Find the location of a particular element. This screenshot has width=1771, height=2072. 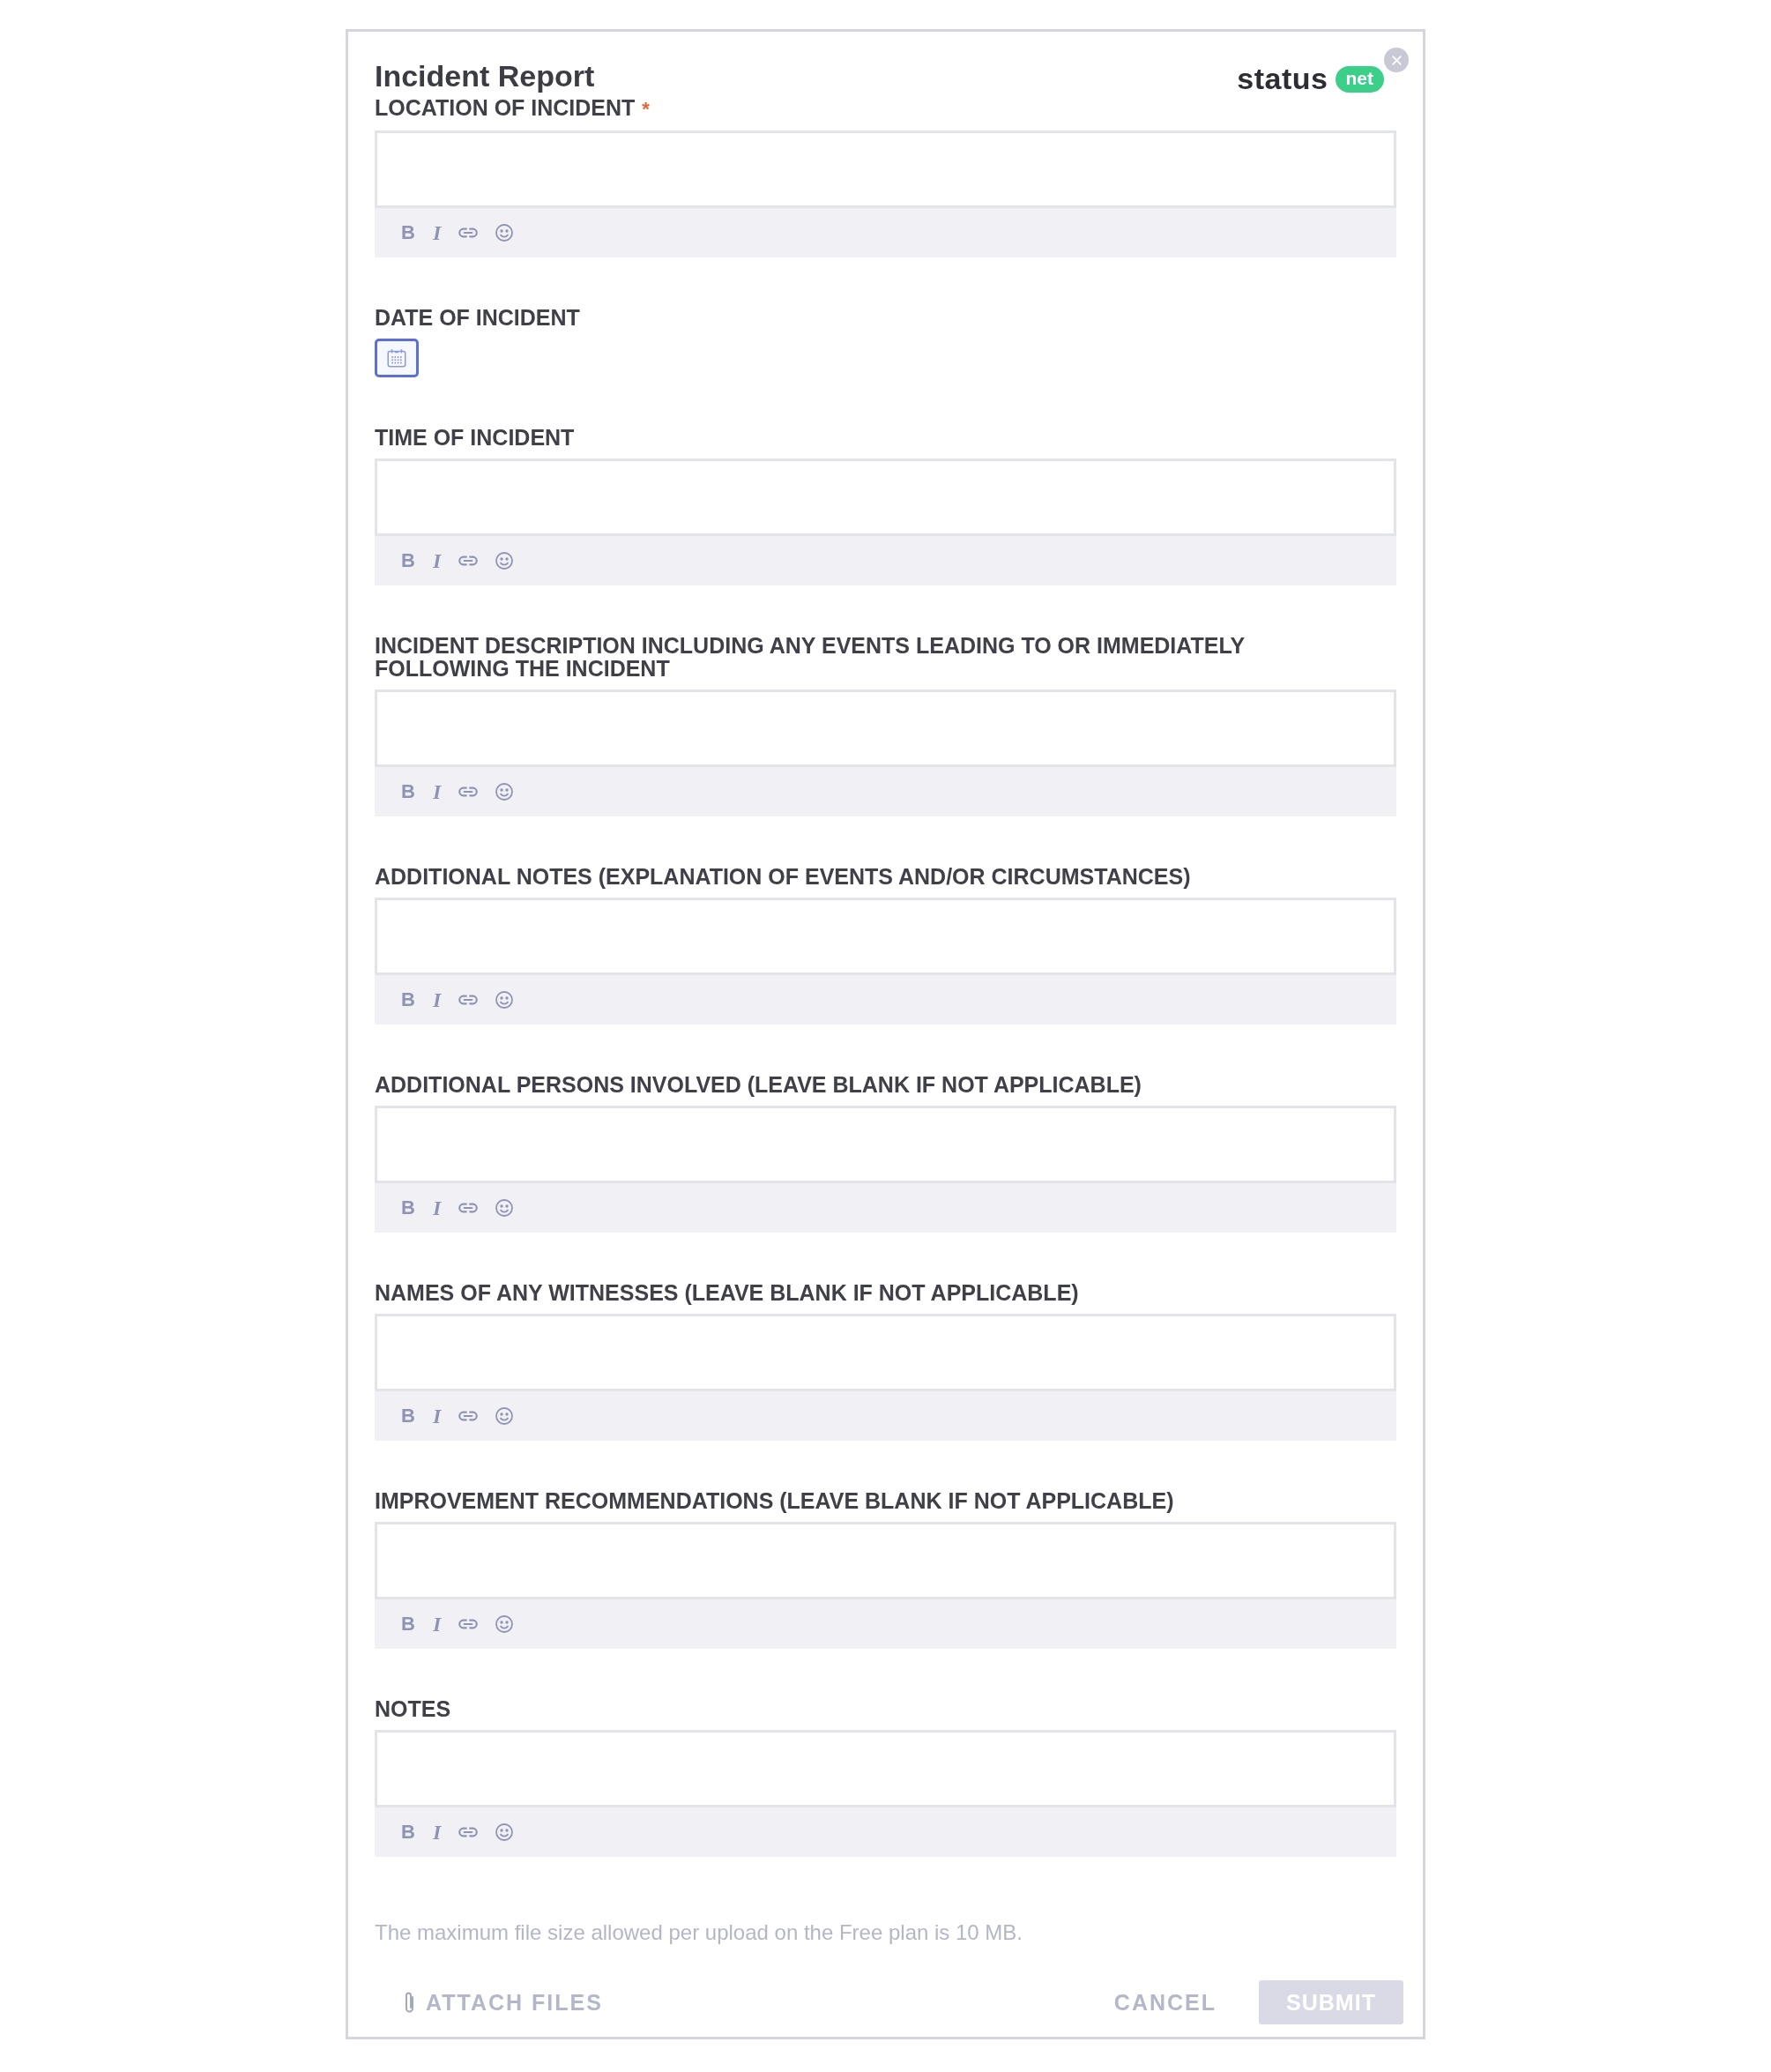

cancel-button: CANCEL is located at coordinates (1165, 2003).